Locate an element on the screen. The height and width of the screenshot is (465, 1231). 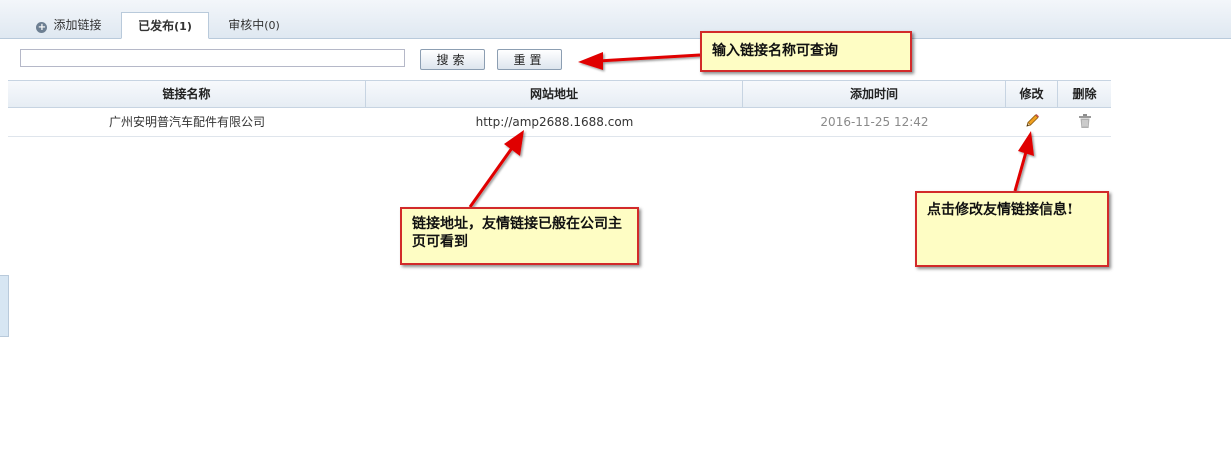
search-tip-callout: 输入链接名称可查询 is located at coordinates (806, 51).